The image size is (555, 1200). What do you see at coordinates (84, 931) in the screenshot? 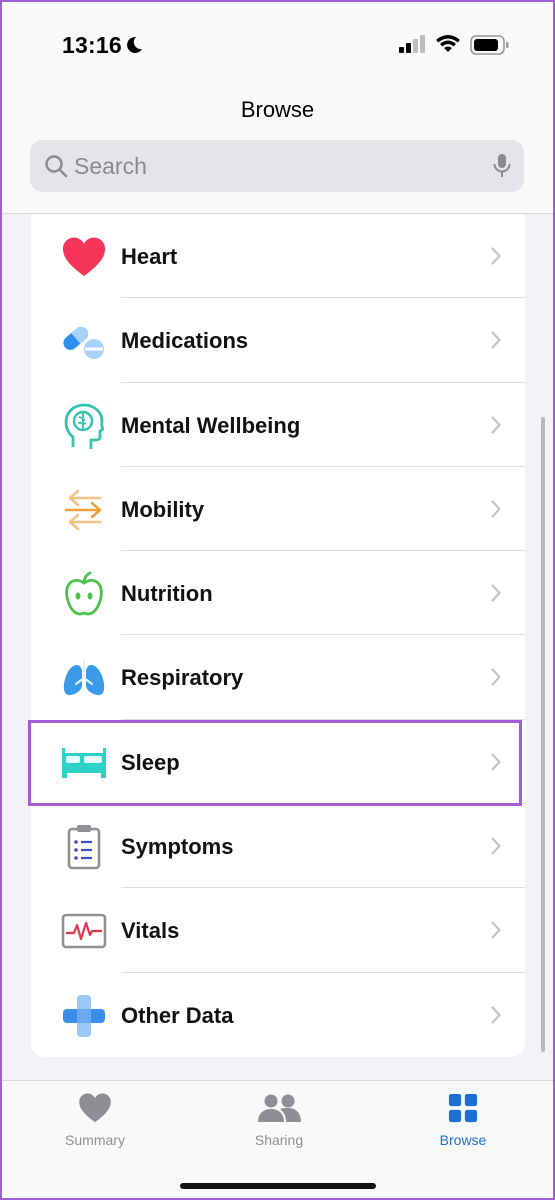
I see `vitals-chart-icon` at bounding box center [84, 931].